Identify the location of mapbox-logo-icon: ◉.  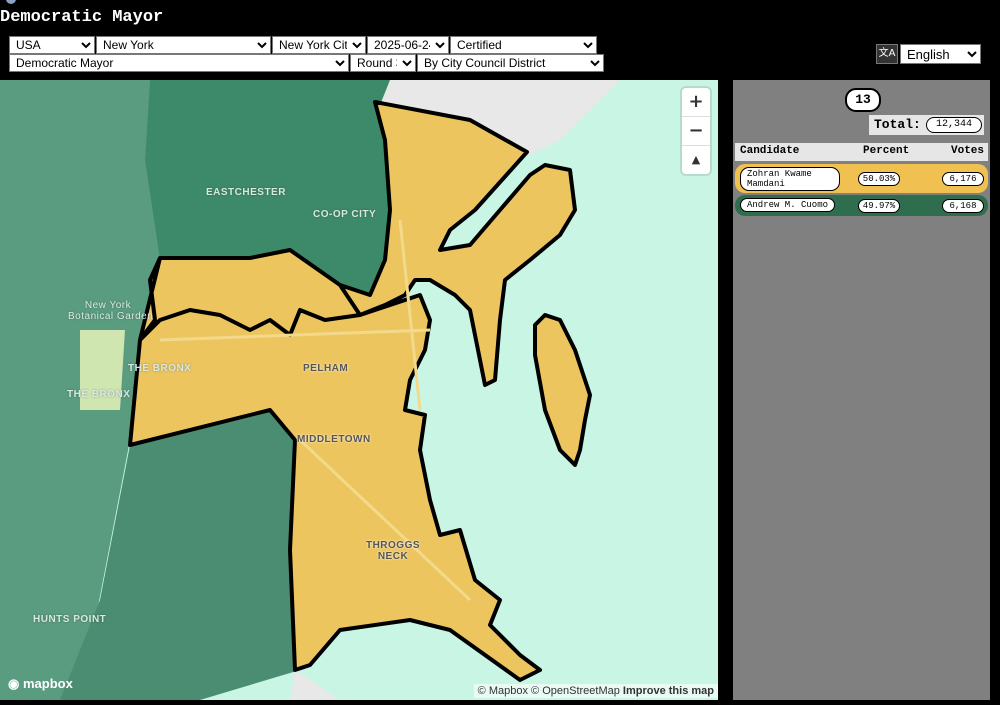
(14, 683).